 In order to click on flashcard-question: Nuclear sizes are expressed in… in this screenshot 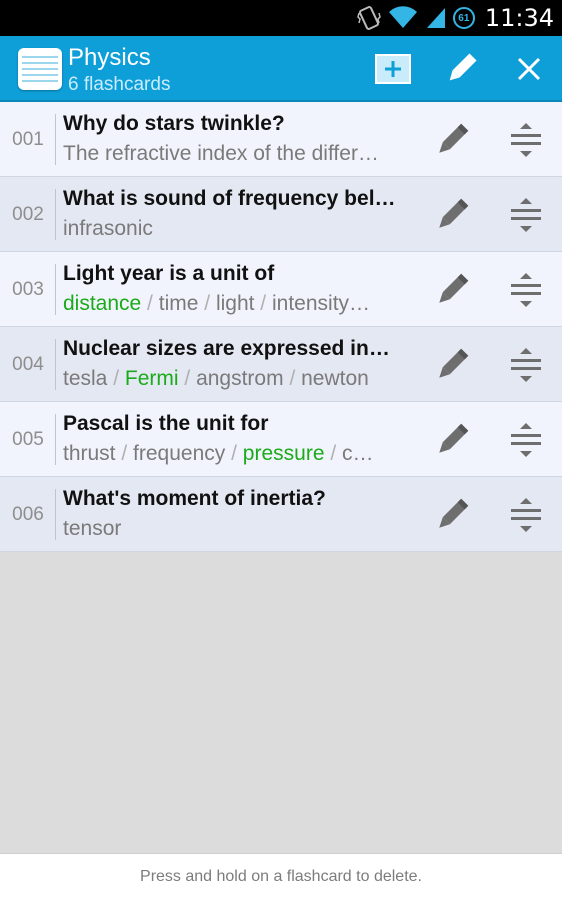, I will do `click(226, 348)`.